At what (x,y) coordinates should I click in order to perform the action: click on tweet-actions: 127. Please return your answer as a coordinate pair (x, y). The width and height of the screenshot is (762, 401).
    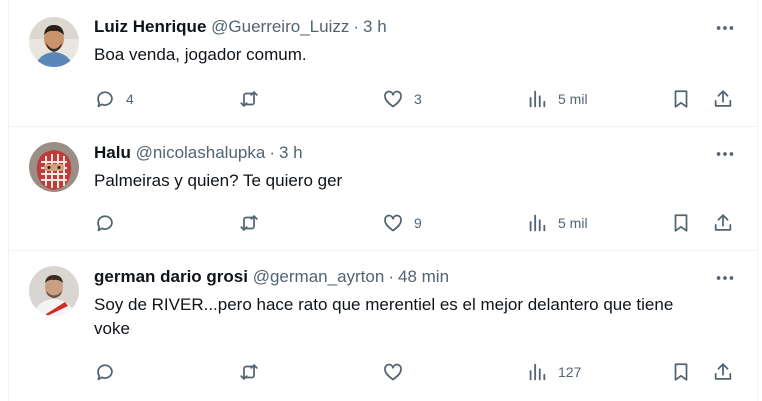
    Looking at the image, I should click on (417, 372).